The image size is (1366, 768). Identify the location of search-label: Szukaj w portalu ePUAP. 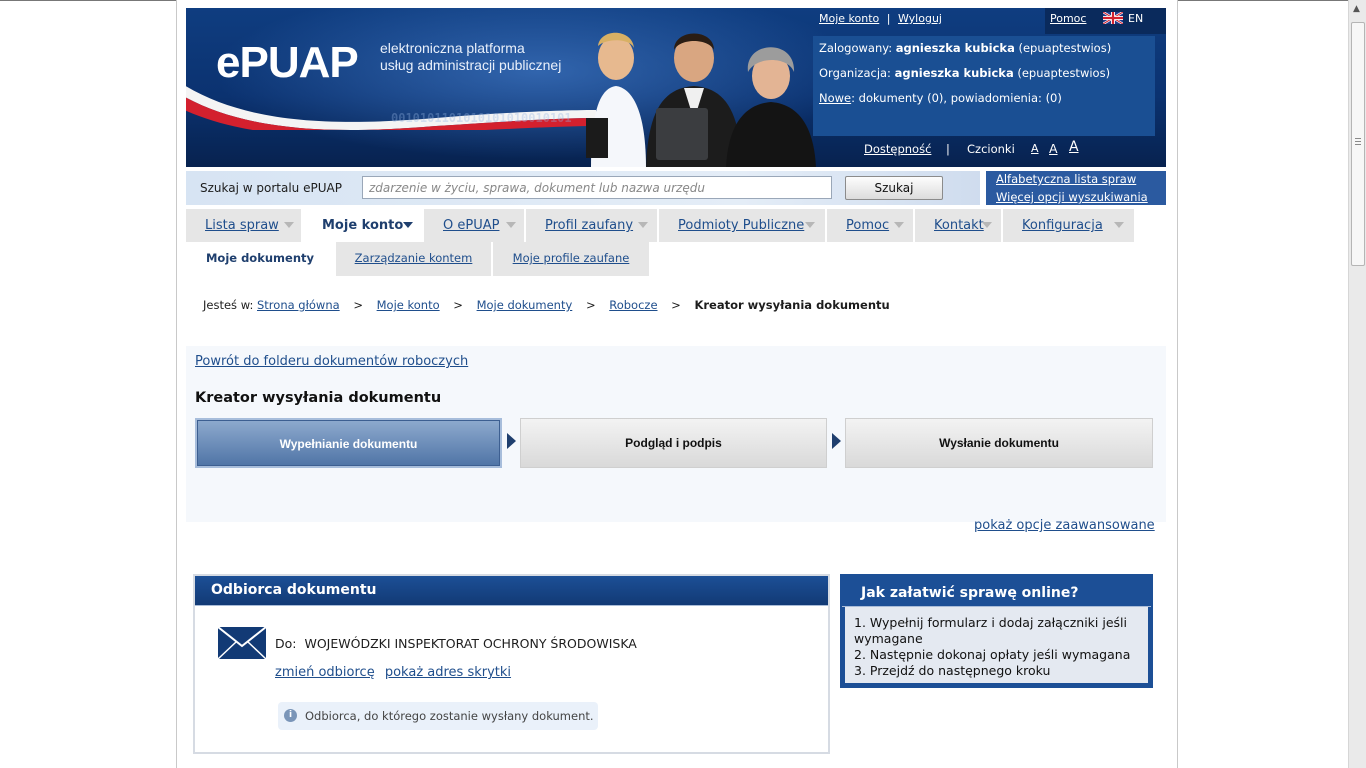
(271, 188).